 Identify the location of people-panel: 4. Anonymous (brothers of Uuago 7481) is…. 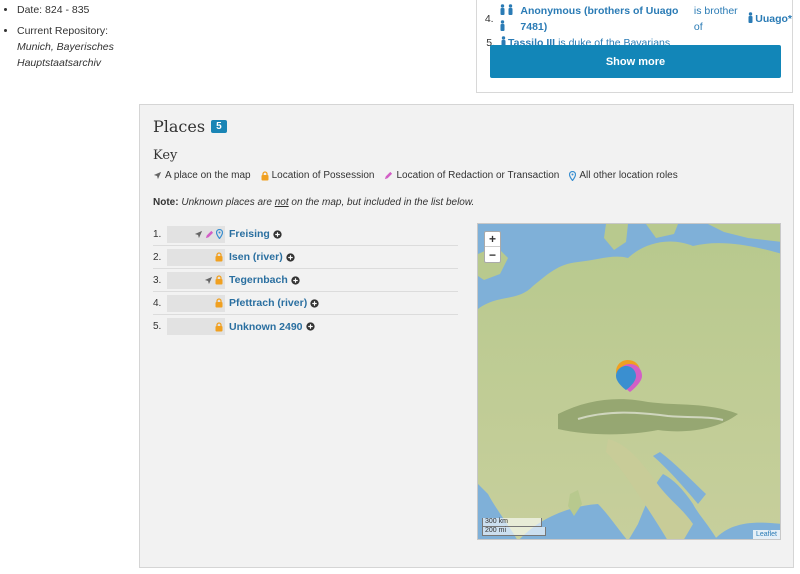
(634, 46).